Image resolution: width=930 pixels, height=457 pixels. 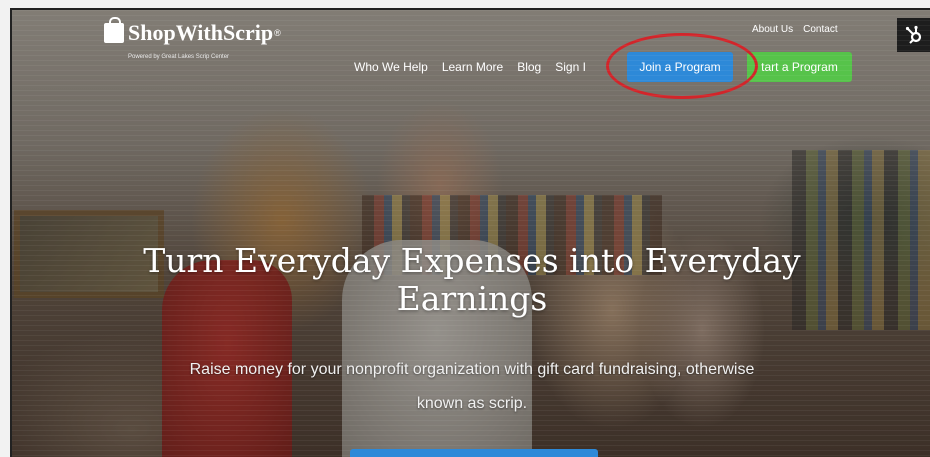 What do you see at coordinates (201, 32) in the screenshot?
I see `logo-wordmark: ShopWithScrip` at bounding box center [201, 32].